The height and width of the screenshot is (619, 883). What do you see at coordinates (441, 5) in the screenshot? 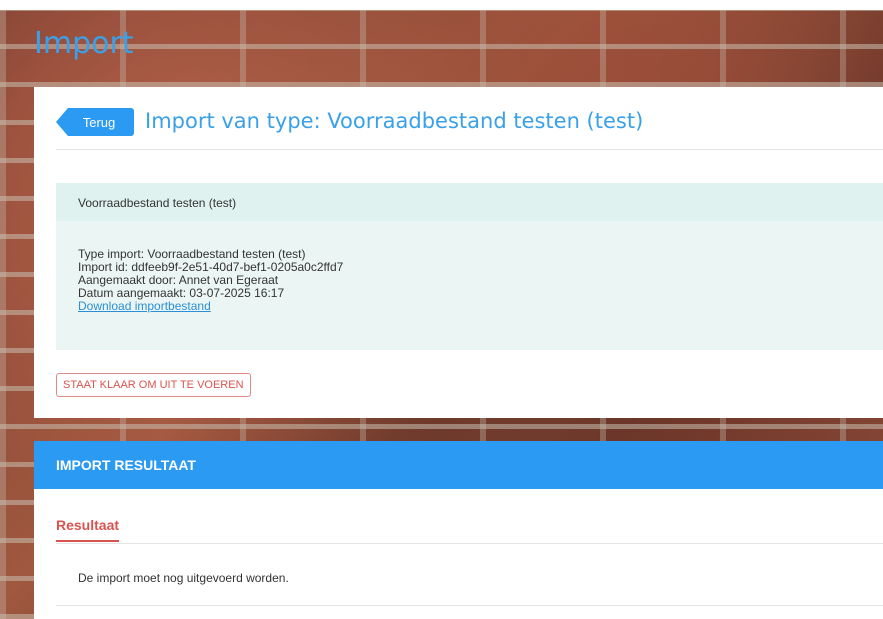
I see `top-strip` at bounding box center [441, 5].